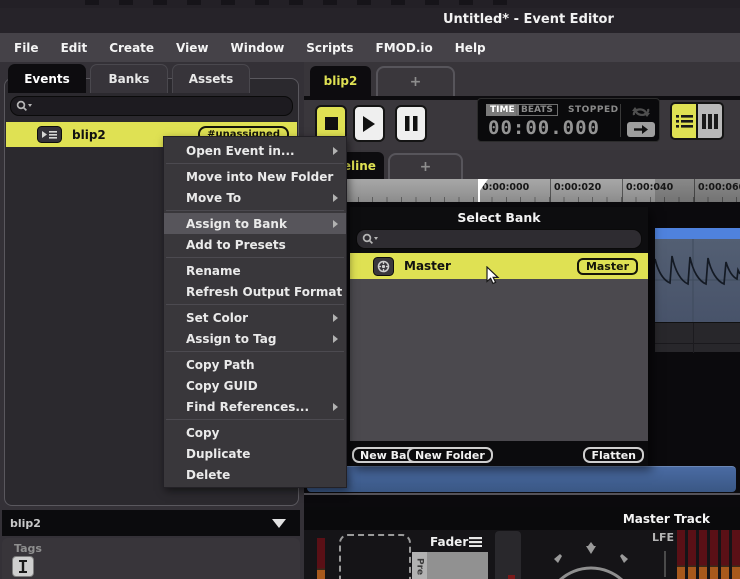 This screenshot has height=579, width=740. What do you see at coordinates (415, 81) in the screenshot?
I see `new-event-tab-button: +` at bounding box center [415, 81].